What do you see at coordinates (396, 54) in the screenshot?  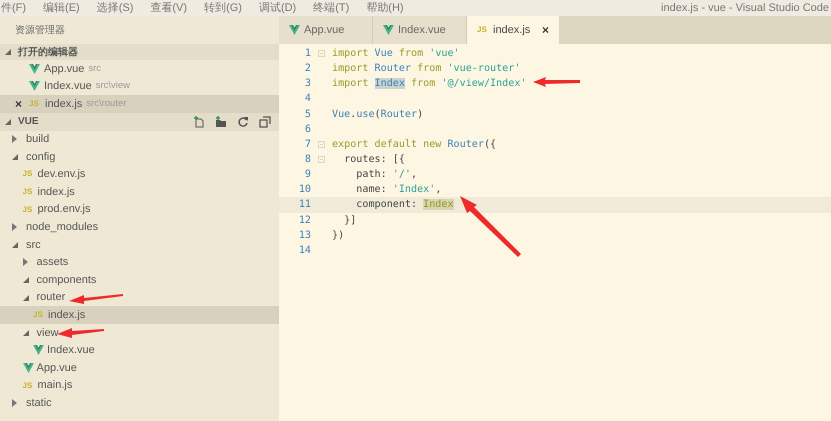 I see `code-line: import Vue from 'vue'` at bounding box center [396, 54].